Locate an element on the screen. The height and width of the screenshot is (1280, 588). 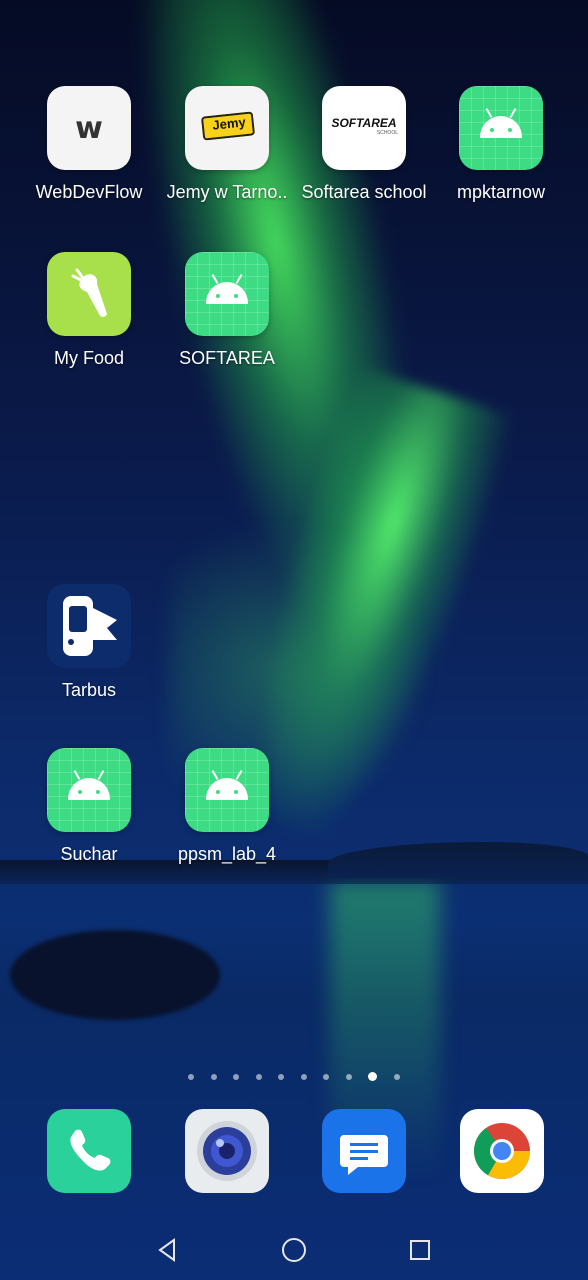
webdevflow-icon: w is located at coordinates (89, 128).